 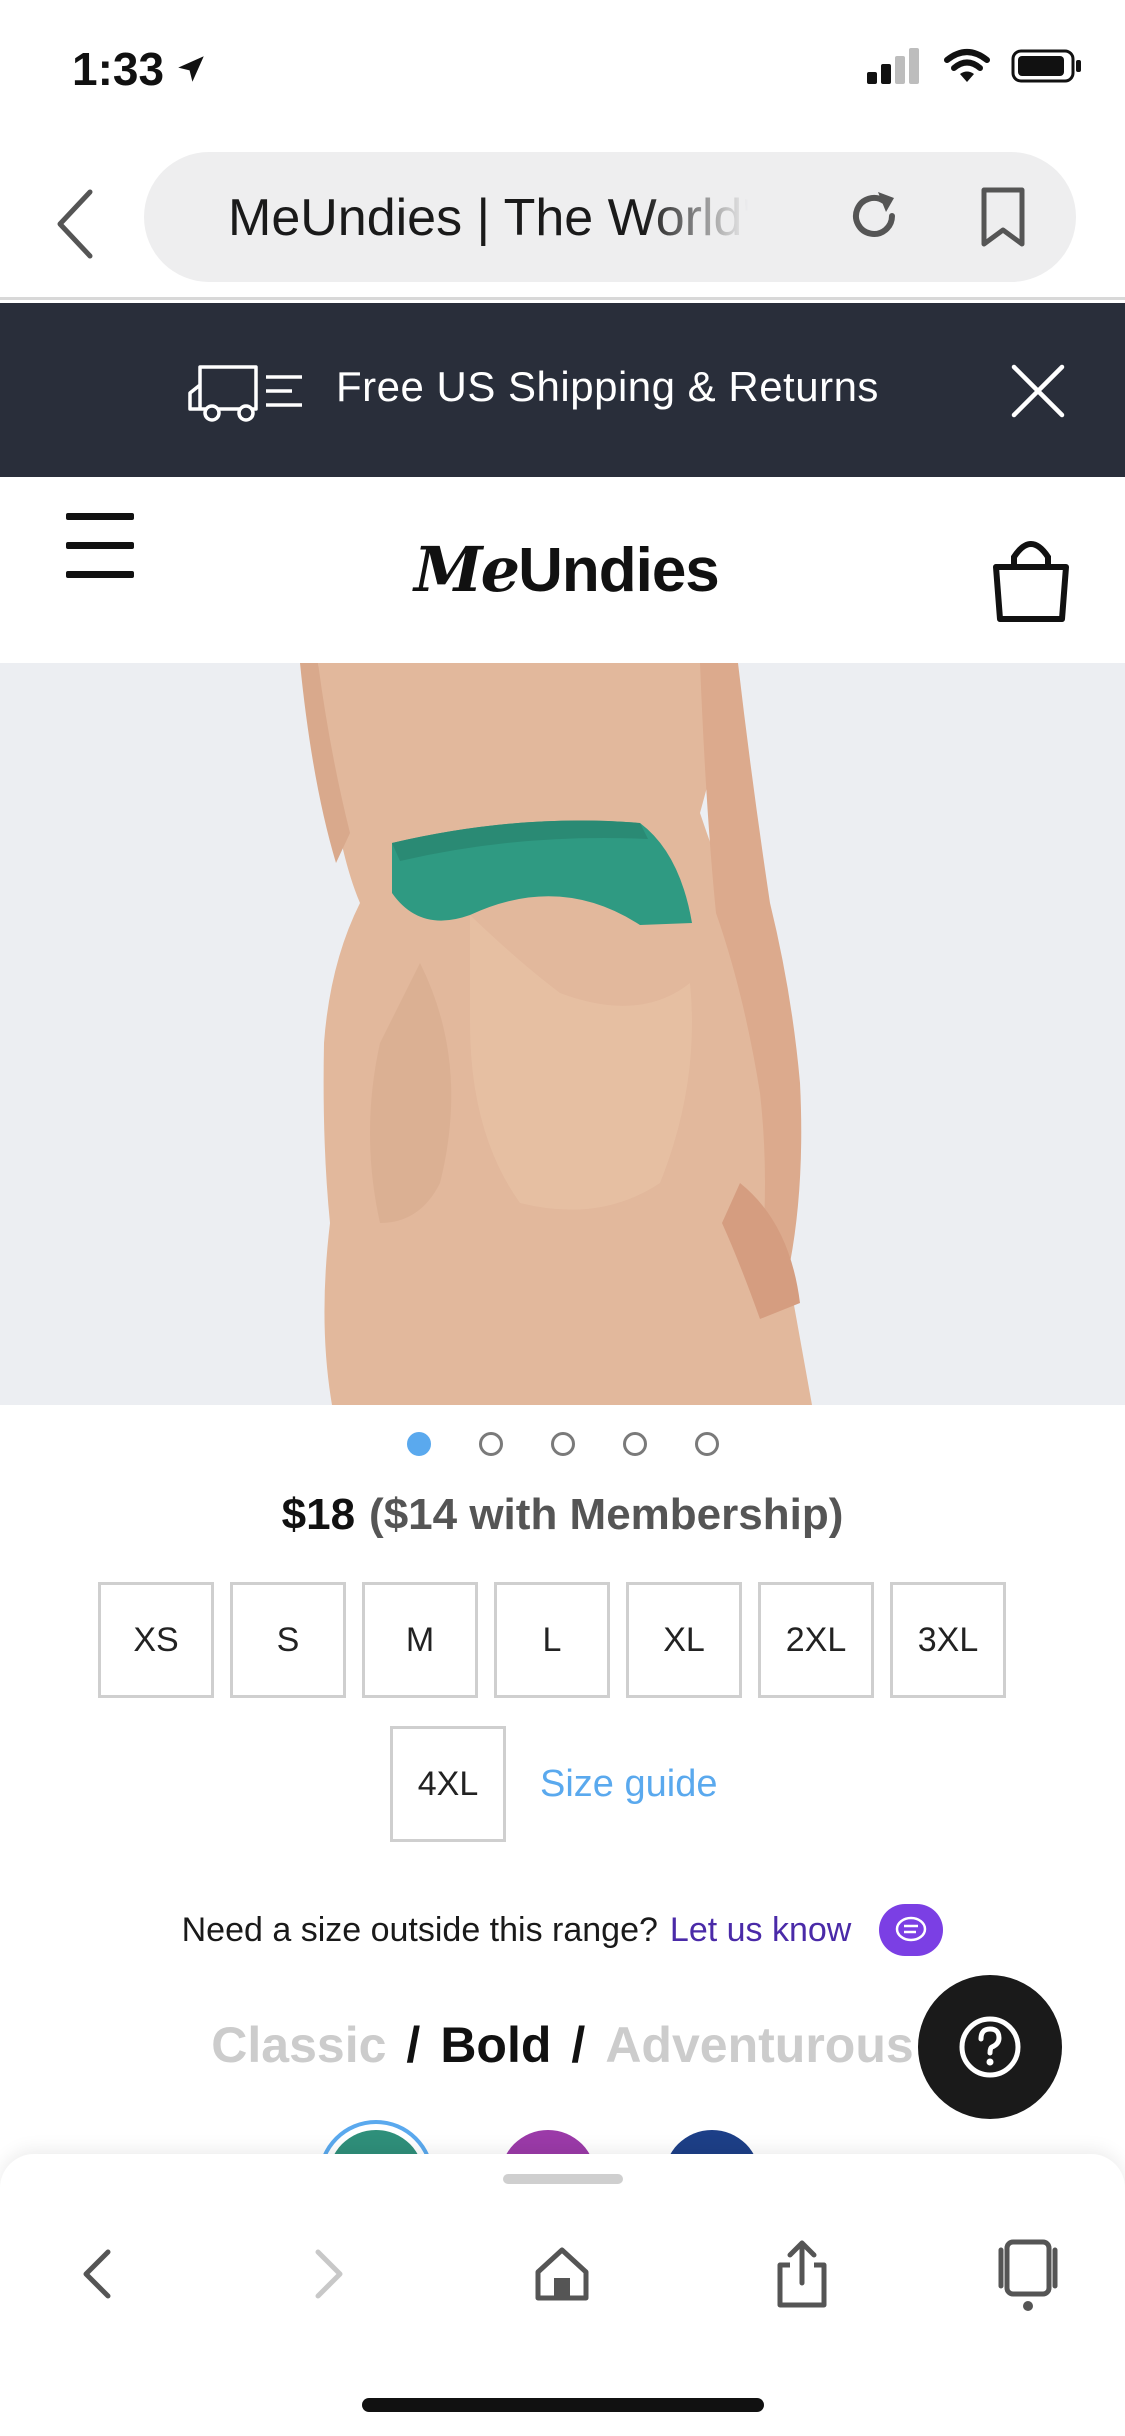 I want to click on status-indicators, so click(x=975, y=66).